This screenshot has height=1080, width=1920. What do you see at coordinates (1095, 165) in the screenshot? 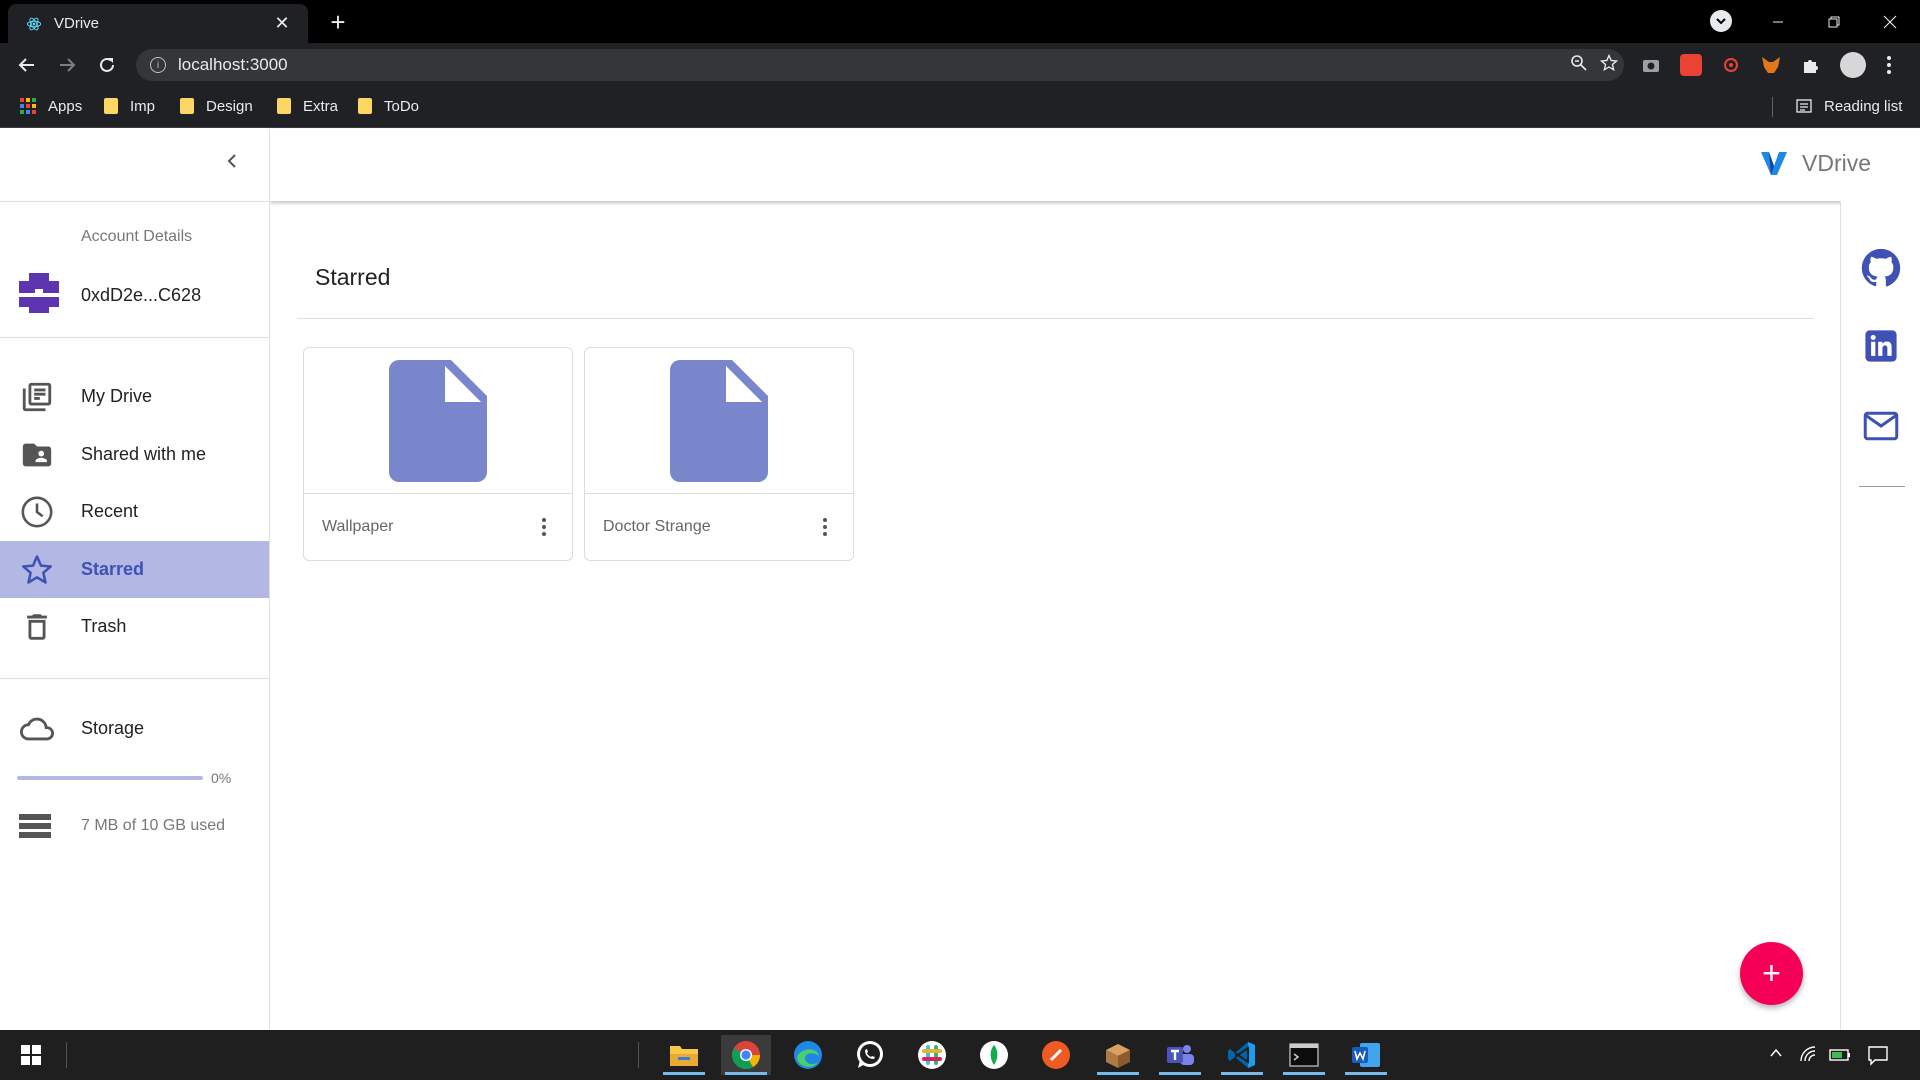
I see `app-header` at bounding box center [1095, 165].